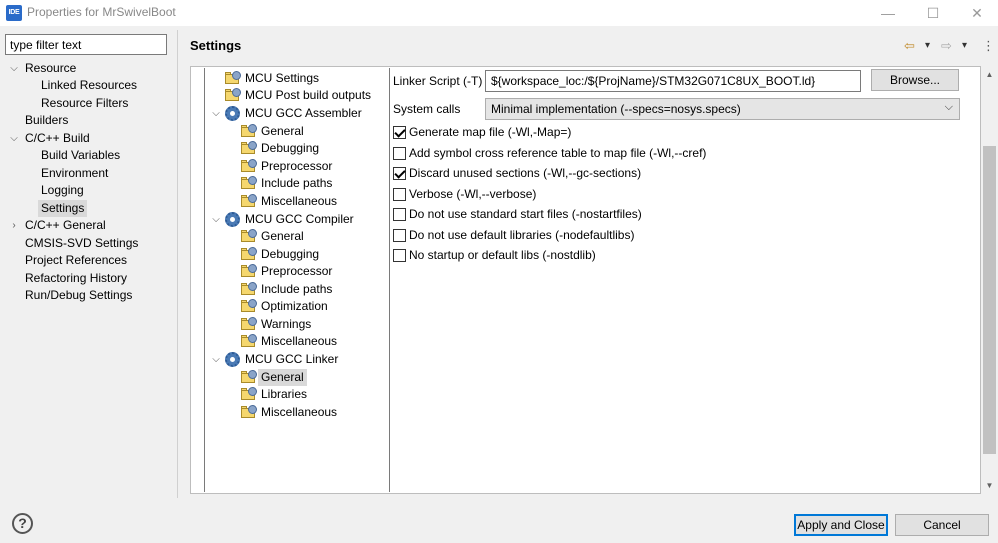 The height and width of the screenshot is (543, 998). Describe the element at coordinates (177, 264) in the screenshot. I see `pane-splitter` at that location.